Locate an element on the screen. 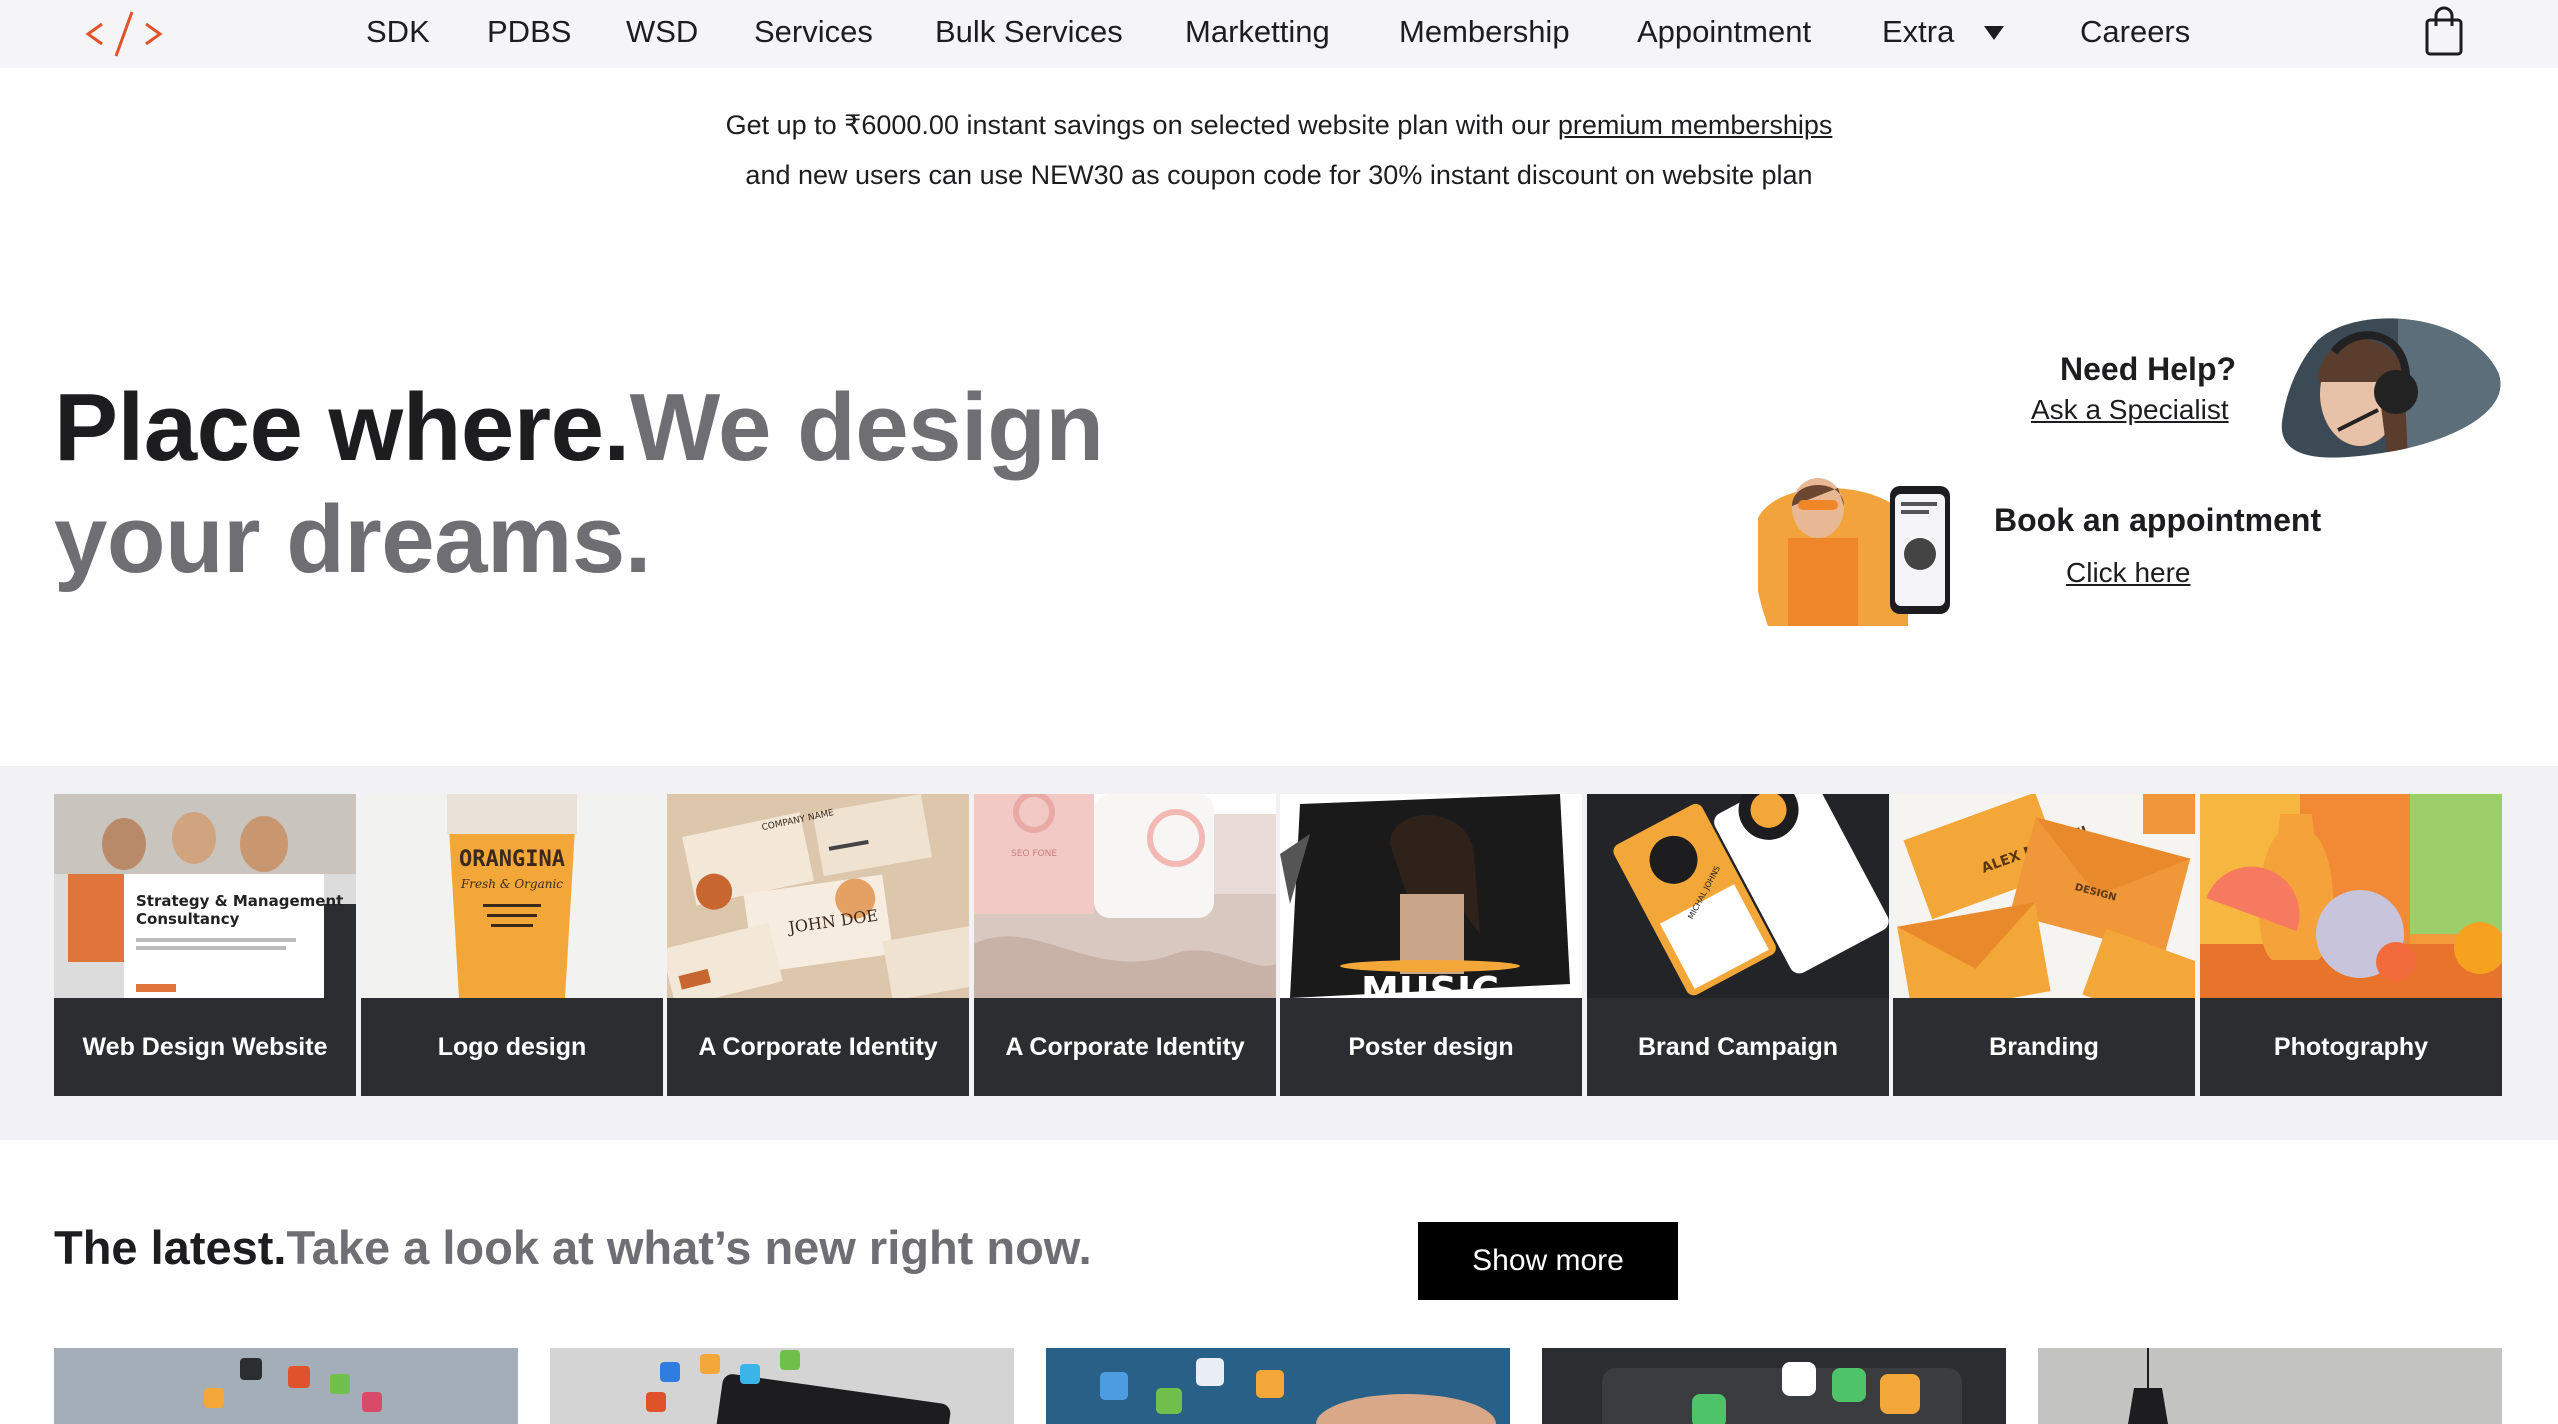  book-appointment-link: Click here is located at coordinates (2128, 573).